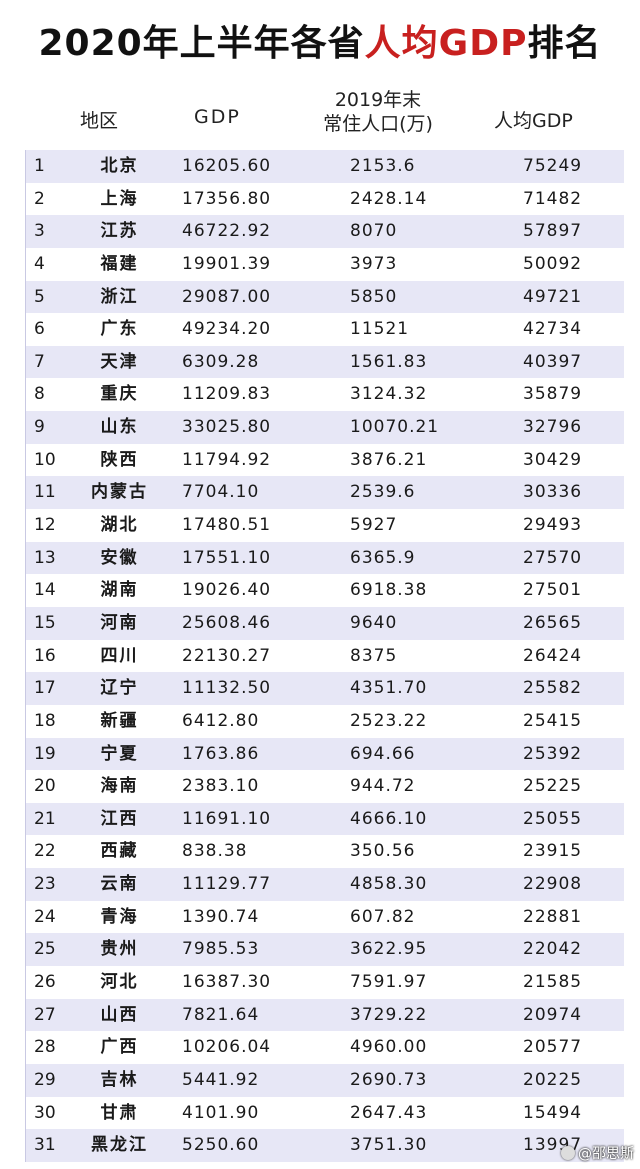 This screenshot has height=1169, width=640. I want to click on rank-cell: 20, so click(45, 786).